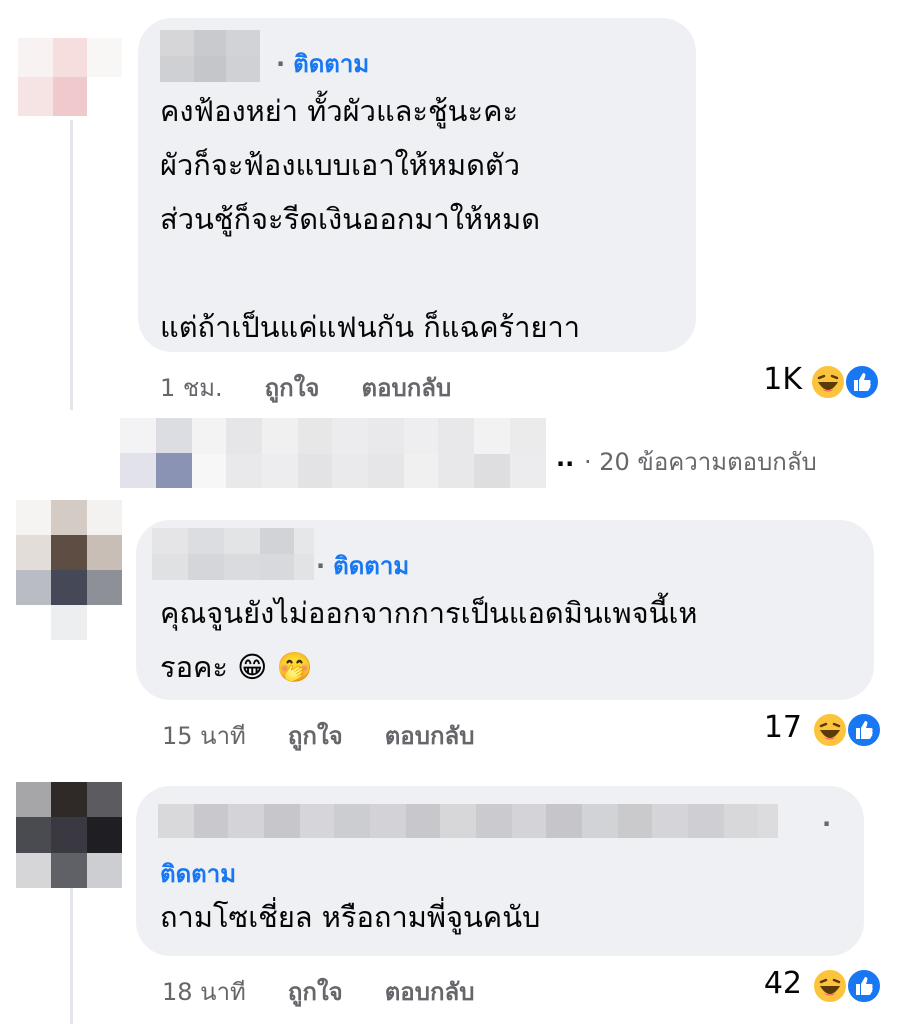 The width and height of the screenshot is (903, 1024). What do you see at coordinates (350, 219) in the screenshot?
I see `comment-line: ส่วนชู้ก็จะรีดเงินออกมาให้หมด` at bounding box center [350, 219].